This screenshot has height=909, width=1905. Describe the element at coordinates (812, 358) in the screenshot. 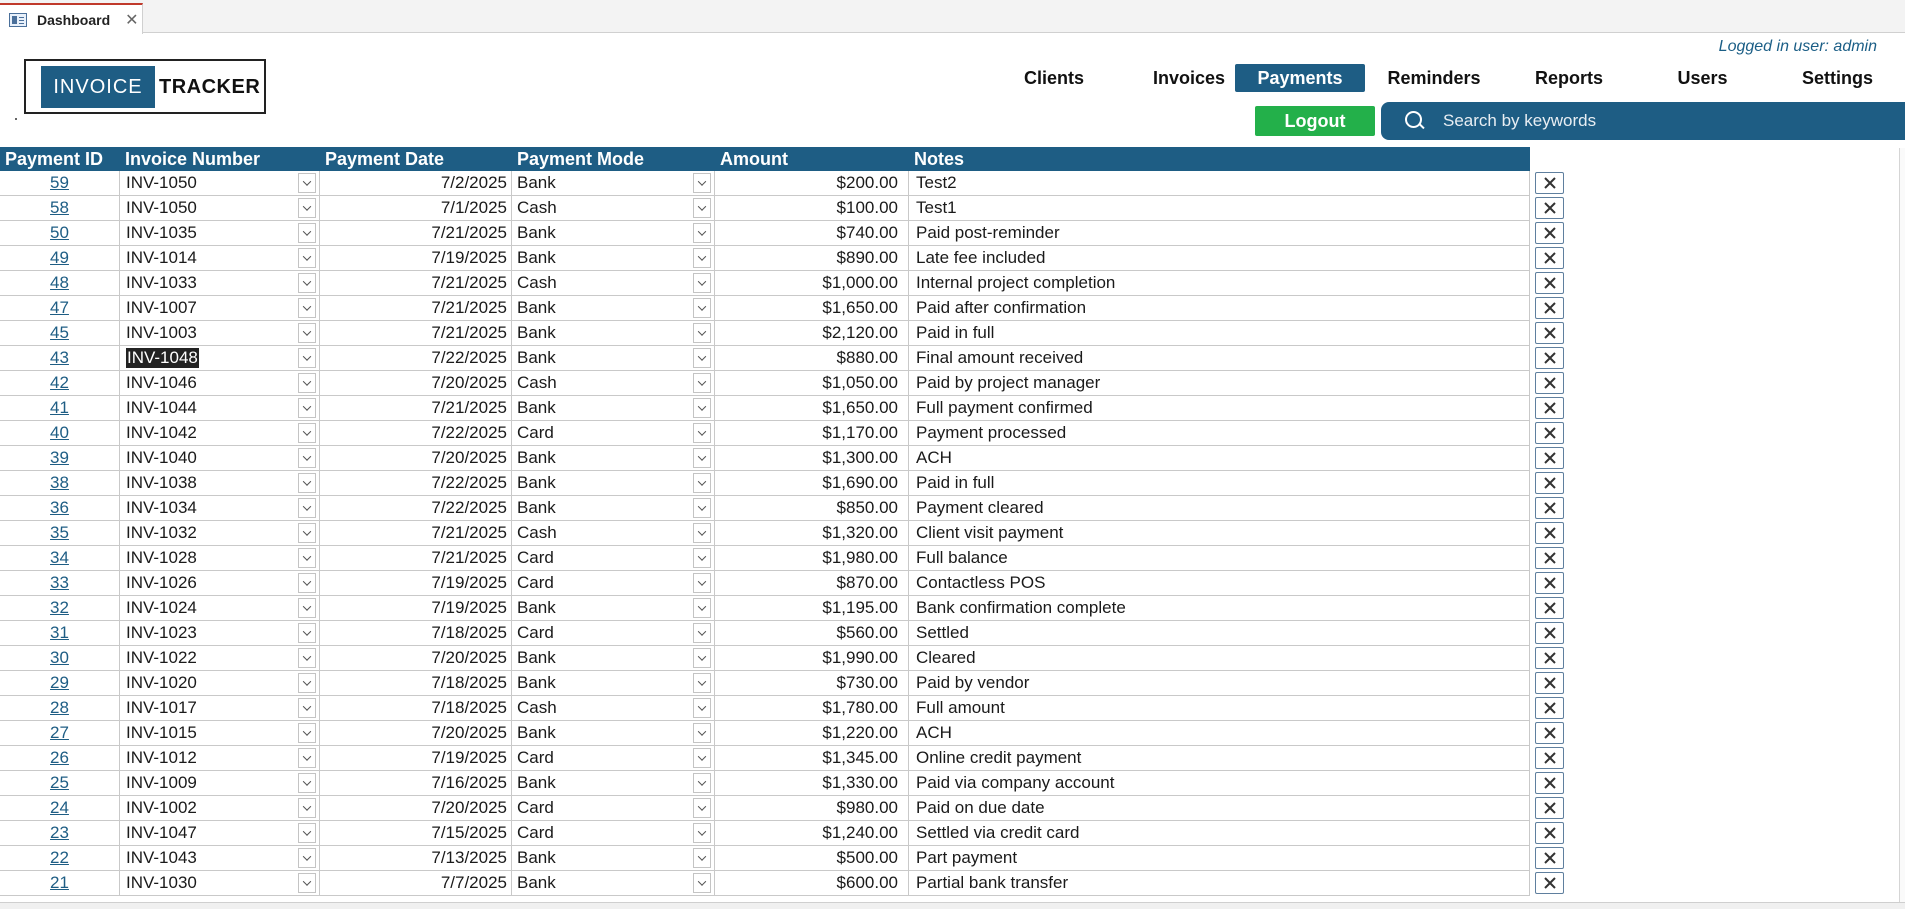

I see `amount-cell: $880.00` at that location.